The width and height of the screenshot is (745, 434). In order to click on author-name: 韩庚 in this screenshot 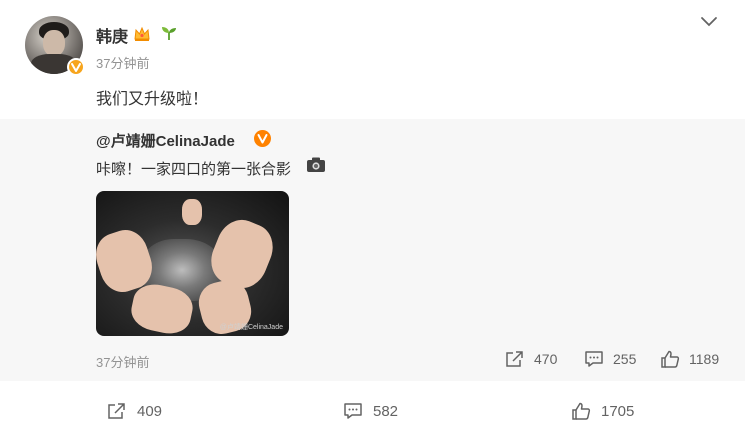, I will do `click(112, 35)`.